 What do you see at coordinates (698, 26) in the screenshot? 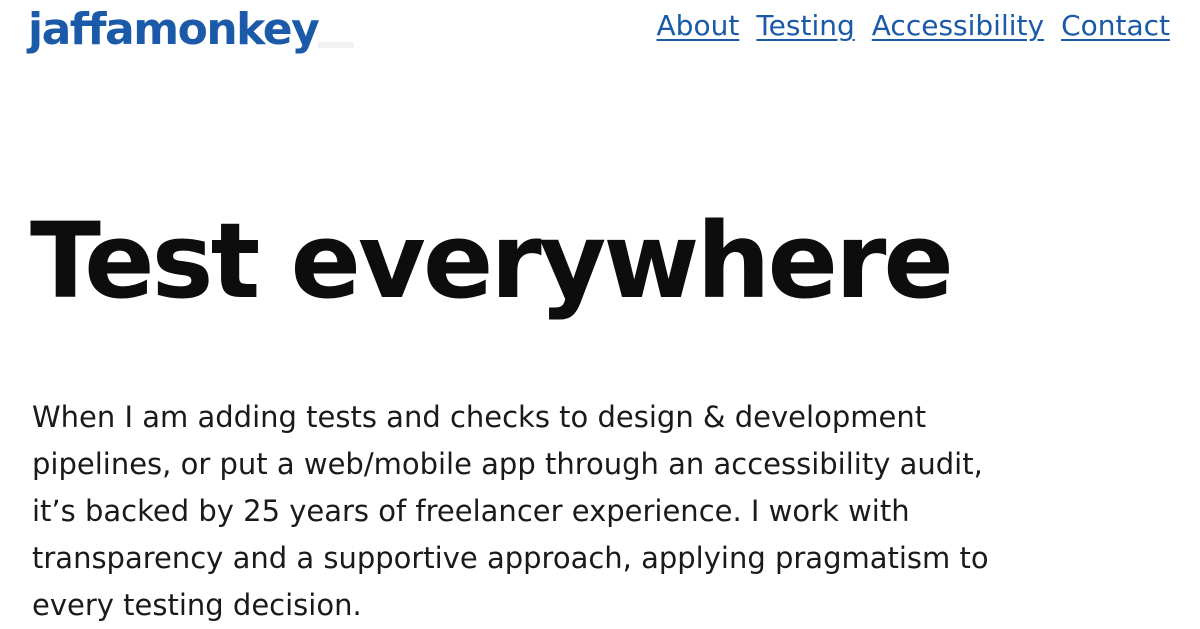
I see `nav-link-about: About` at bounding box center [698, 26].